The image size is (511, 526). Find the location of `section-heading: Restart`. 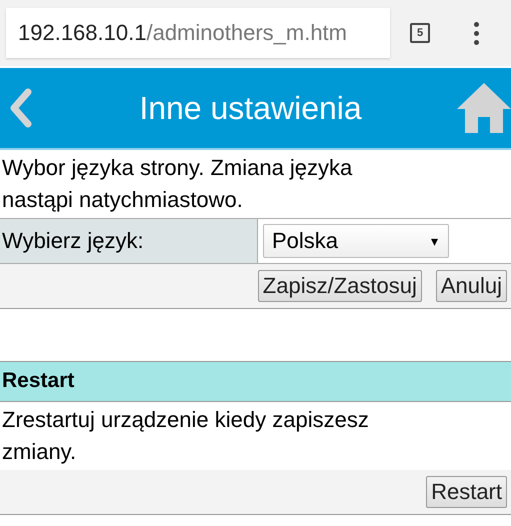

section-heading: Restart is located at coordinates (255, 382).